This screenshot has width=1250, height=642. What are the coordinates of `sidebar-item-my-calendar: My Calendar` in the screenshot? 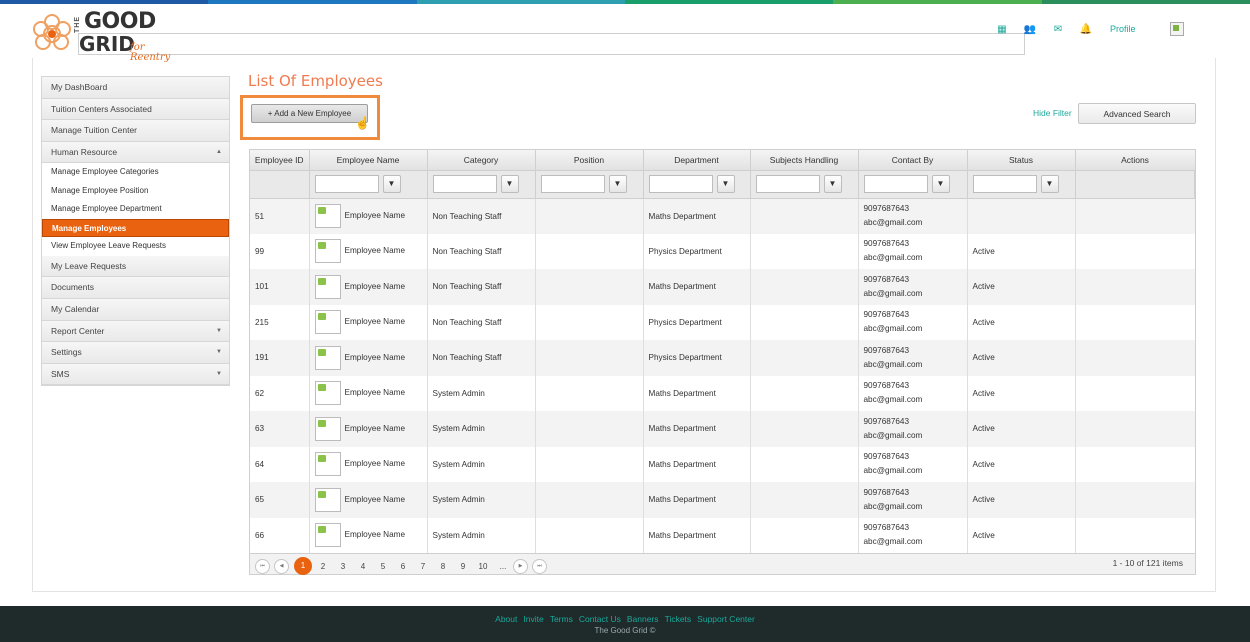 It's located at (135, 310).